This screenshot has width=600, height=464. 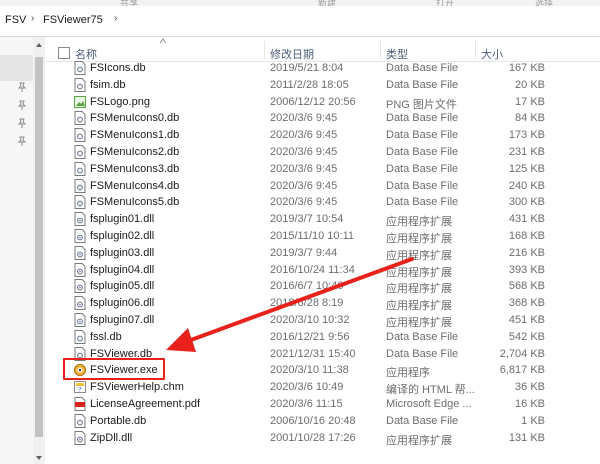 What do you see at coordinates (307, 286) in the screenshot?
I see `file-date: 2016/6/7 10:46` at bounding box center [307, 286].